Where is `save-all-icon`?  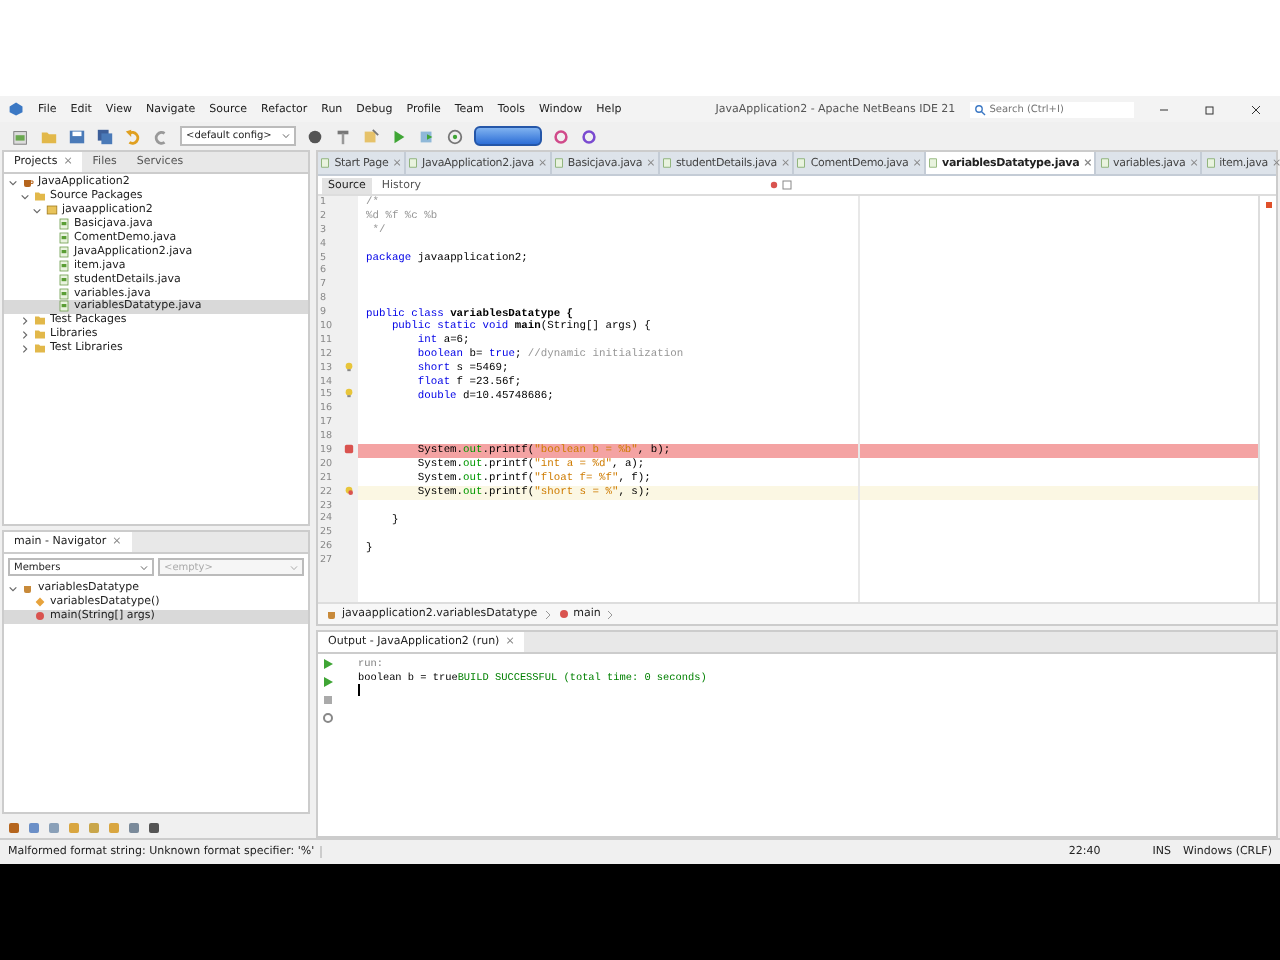 save-all-icon is located at coordinates (105, 136).